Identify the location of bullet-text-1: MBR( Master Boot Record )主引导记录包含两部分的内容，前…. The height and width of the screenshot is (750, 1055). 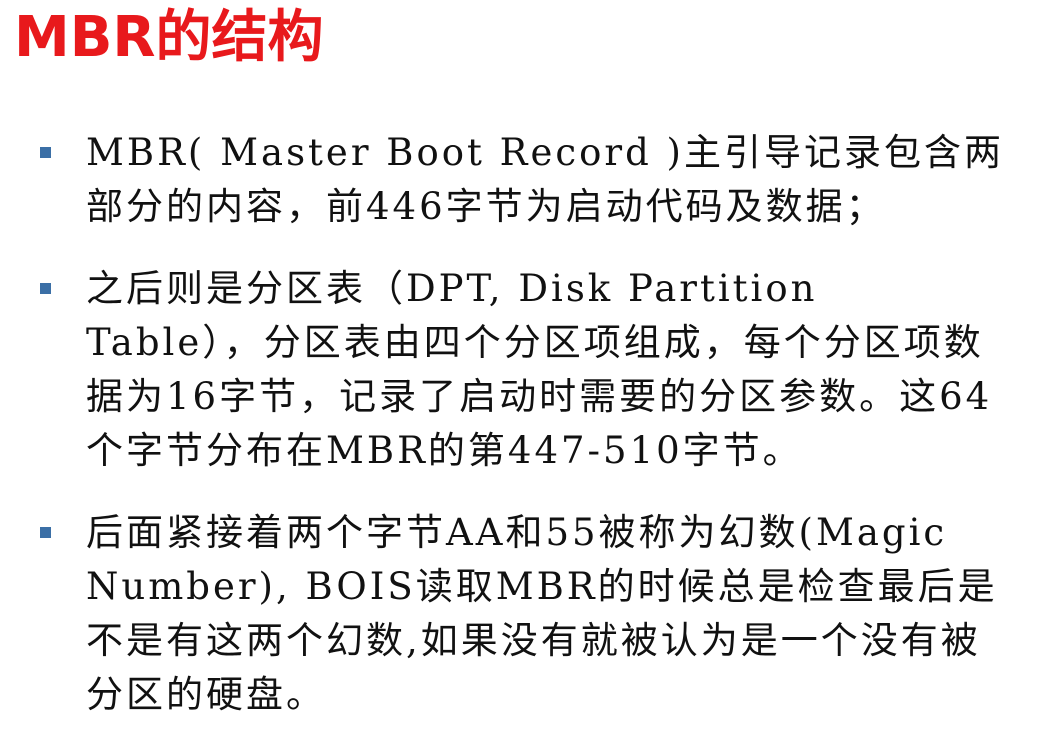
(545, 179).